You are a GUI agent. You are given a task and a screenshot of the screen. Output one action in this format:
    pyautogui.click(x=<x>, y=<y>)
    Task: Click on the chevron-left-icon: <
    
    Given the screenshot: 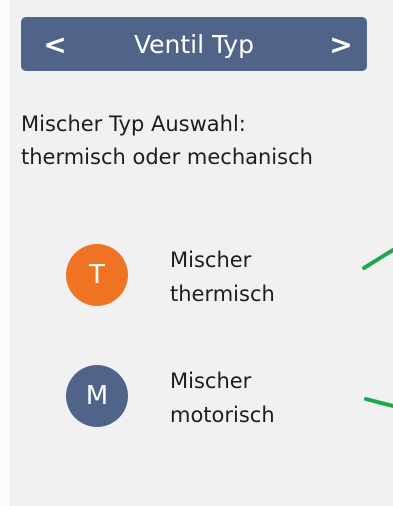 What is the action you would take?
    pyautogui.click(x=55, y=44)
    